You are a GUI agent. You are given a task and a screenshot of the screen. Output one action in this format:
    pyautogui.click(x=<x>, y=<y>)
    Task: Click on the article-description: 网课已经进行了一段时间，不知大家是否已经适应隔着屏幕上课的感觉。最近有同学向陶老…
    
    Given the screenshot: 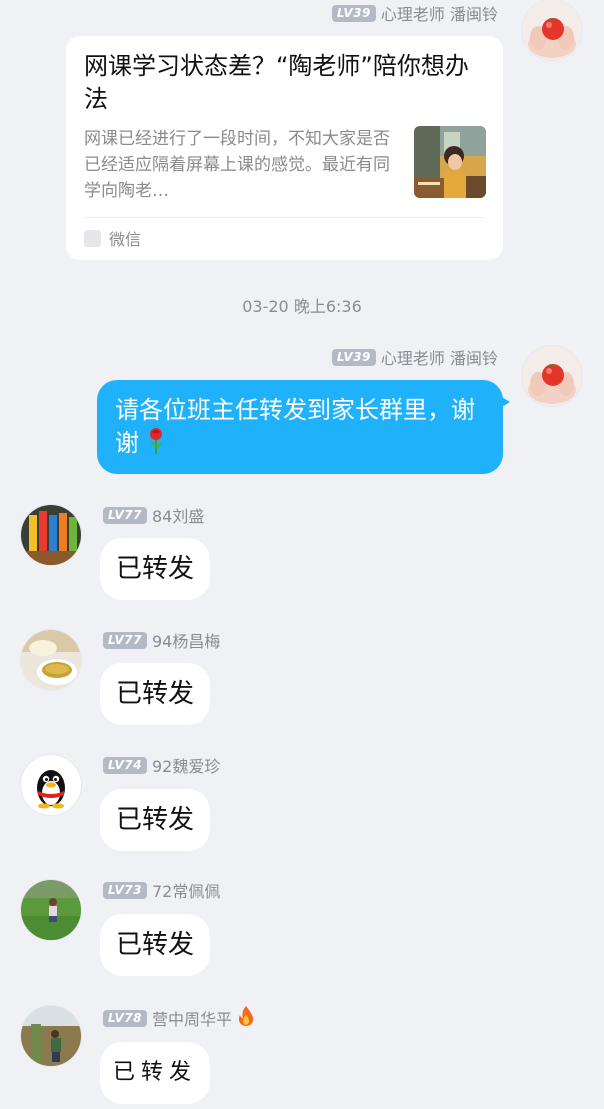 What is the action you would take?
    pyautogui.click(x=237, y=165)
    